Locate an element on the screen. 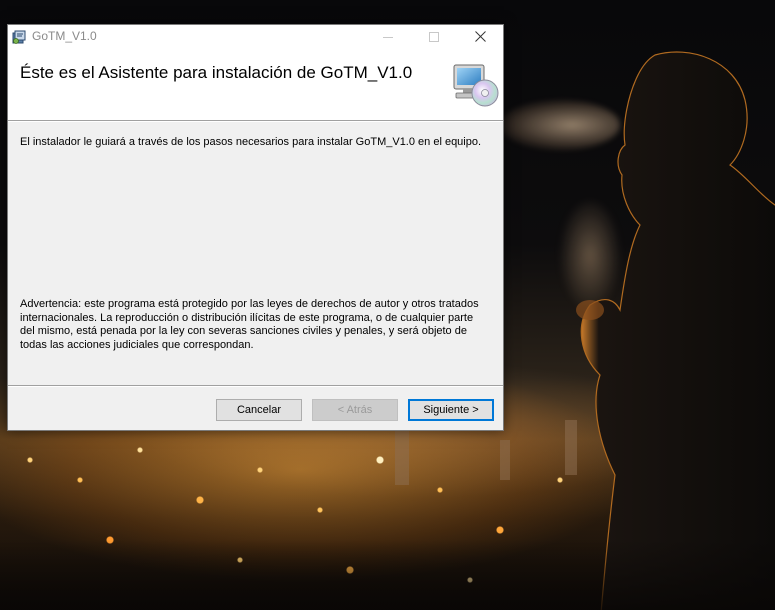 The height and width of the screenshot is (610, 775). minimize-button is located at coordinates (388, 36).